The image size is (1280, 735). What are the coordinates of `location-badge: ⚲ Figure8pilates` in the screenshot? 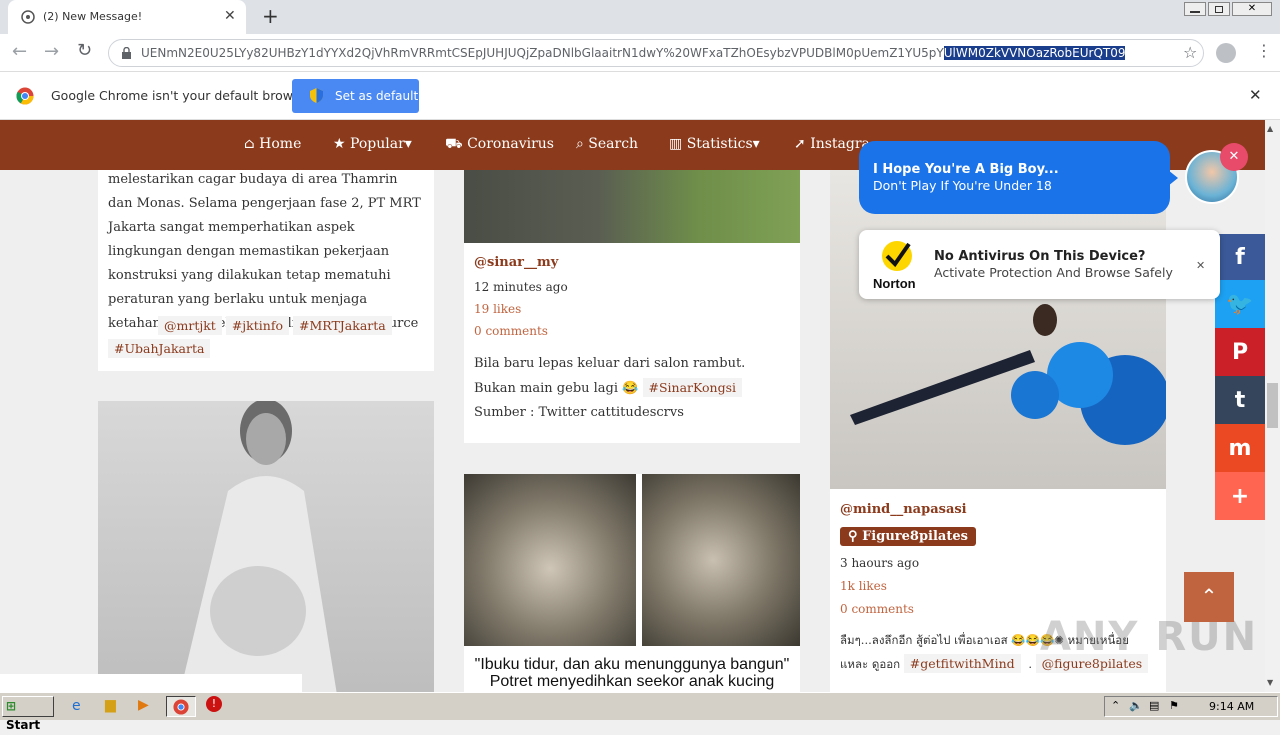 It's located at (908, 536).